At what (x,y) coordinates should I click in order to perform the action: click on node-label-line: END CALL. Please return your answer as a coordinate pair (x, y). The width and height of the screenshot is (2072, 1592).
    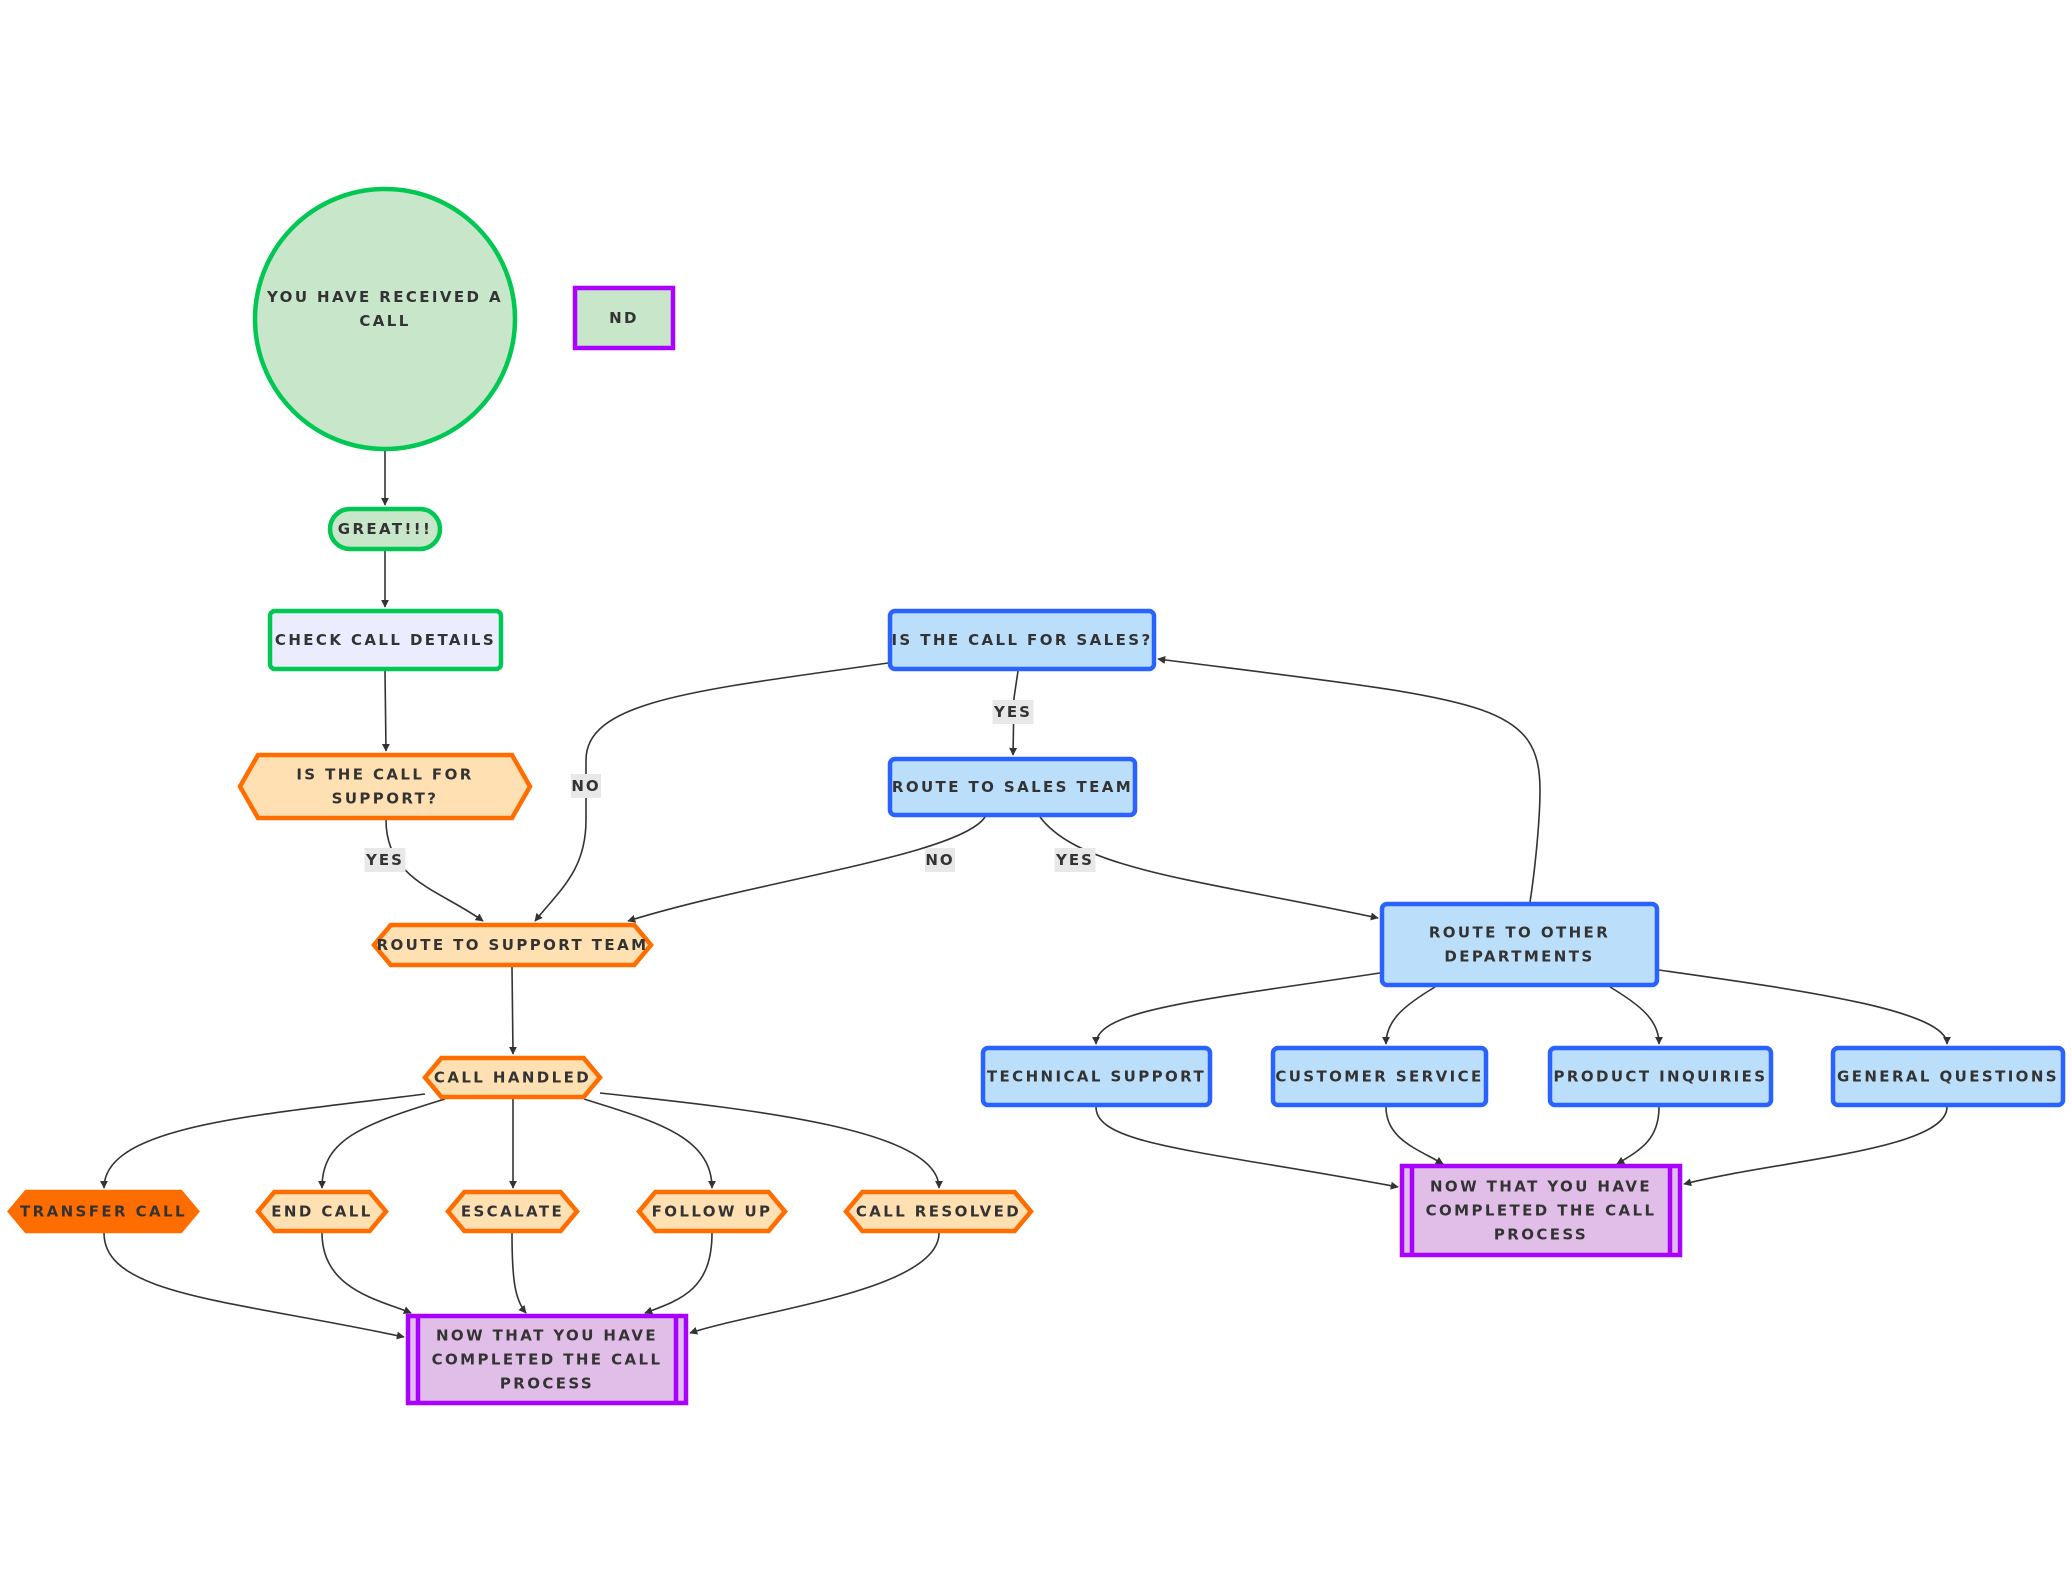
    Looking at the image, I should click on (321, 1212).